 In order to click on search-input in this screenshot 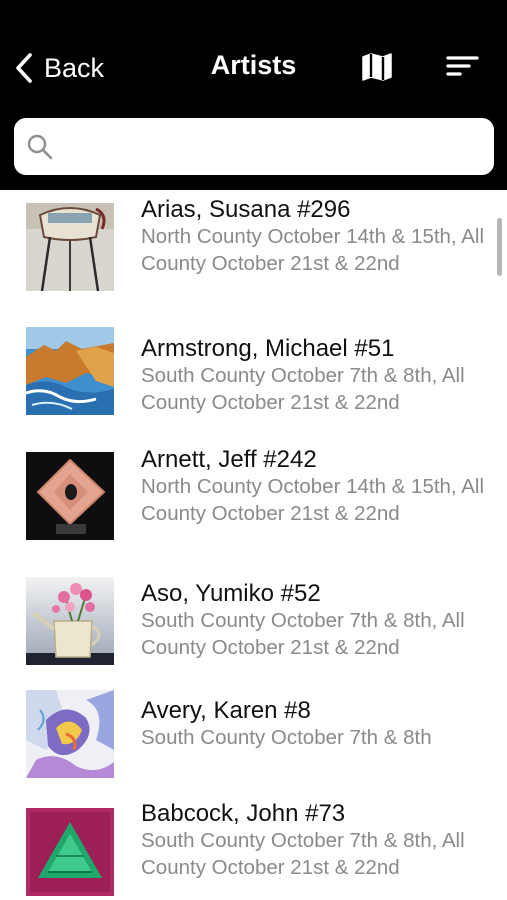, I will do `click(278, 146)`.